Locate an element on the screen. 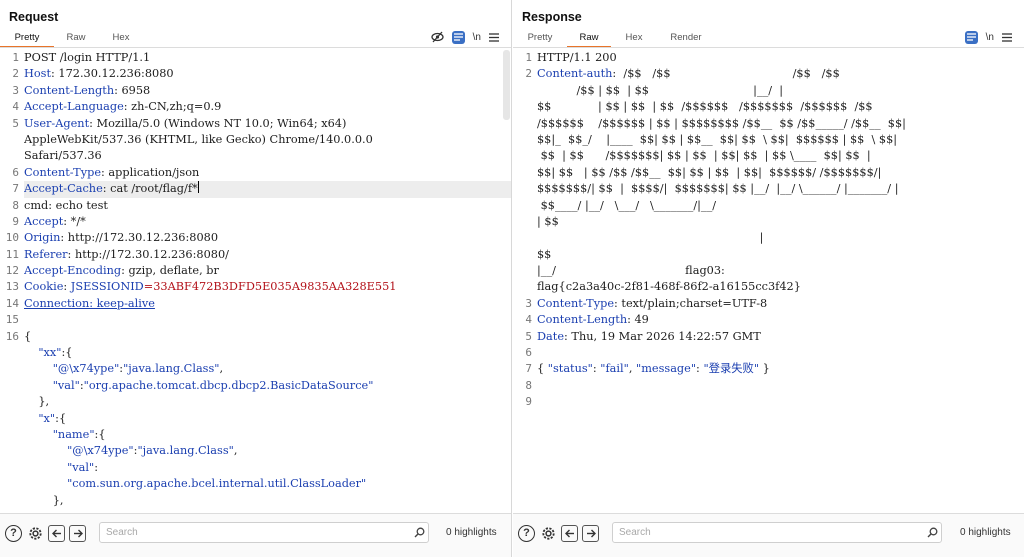  response-code-line: Content-auth: /$$ /$$ /$$ /$$ is located at coordinates (780, 74).